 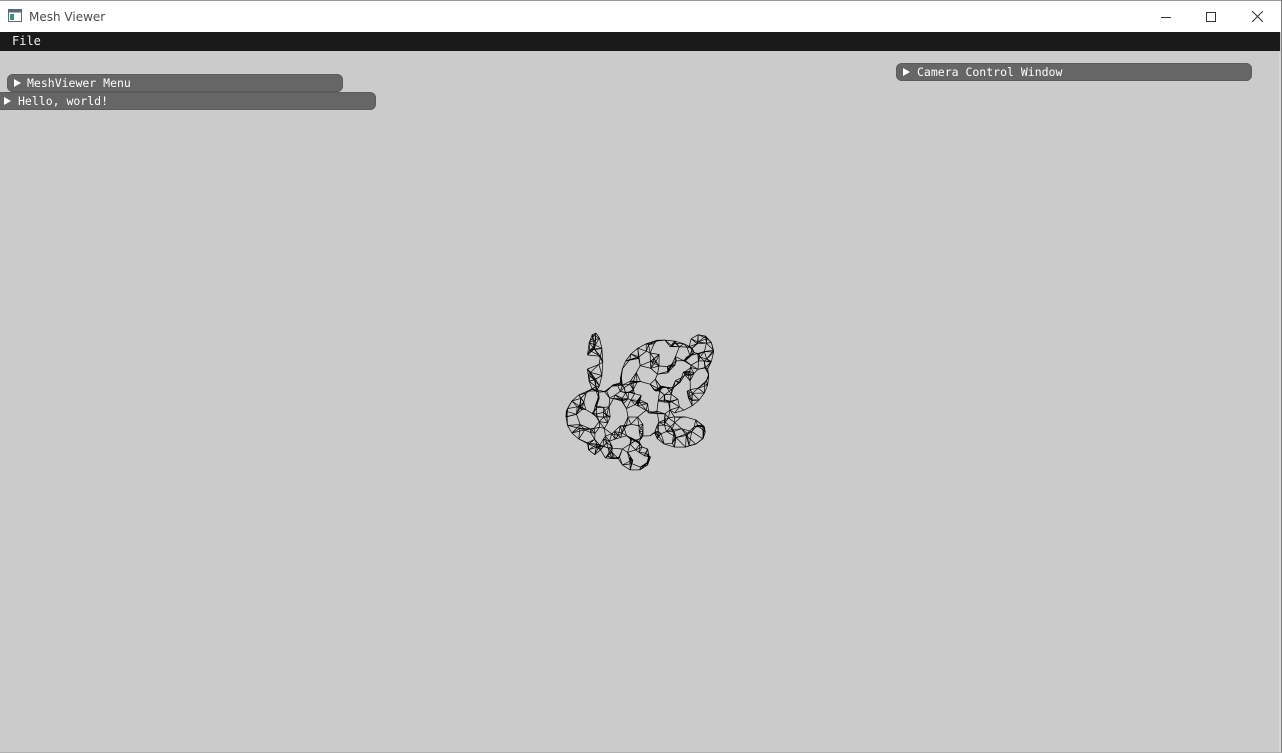 What do you see at coordinates (67, 17) in the screenshot?
I see `window-title: Mesh Viewer` at bounding box center [67, 17].